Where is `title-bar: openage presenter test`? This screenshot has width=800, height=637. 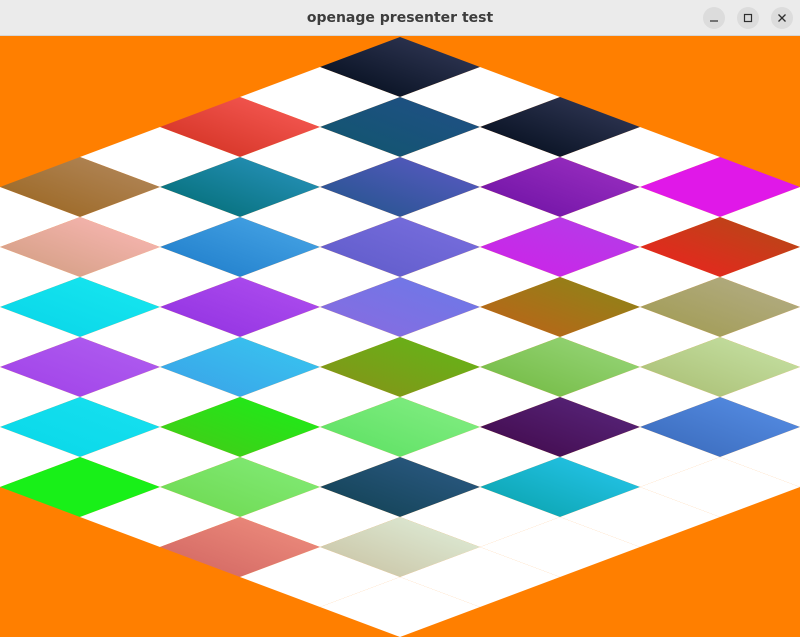 title-bar: openage presenter test is located at coordinates (400, 18).